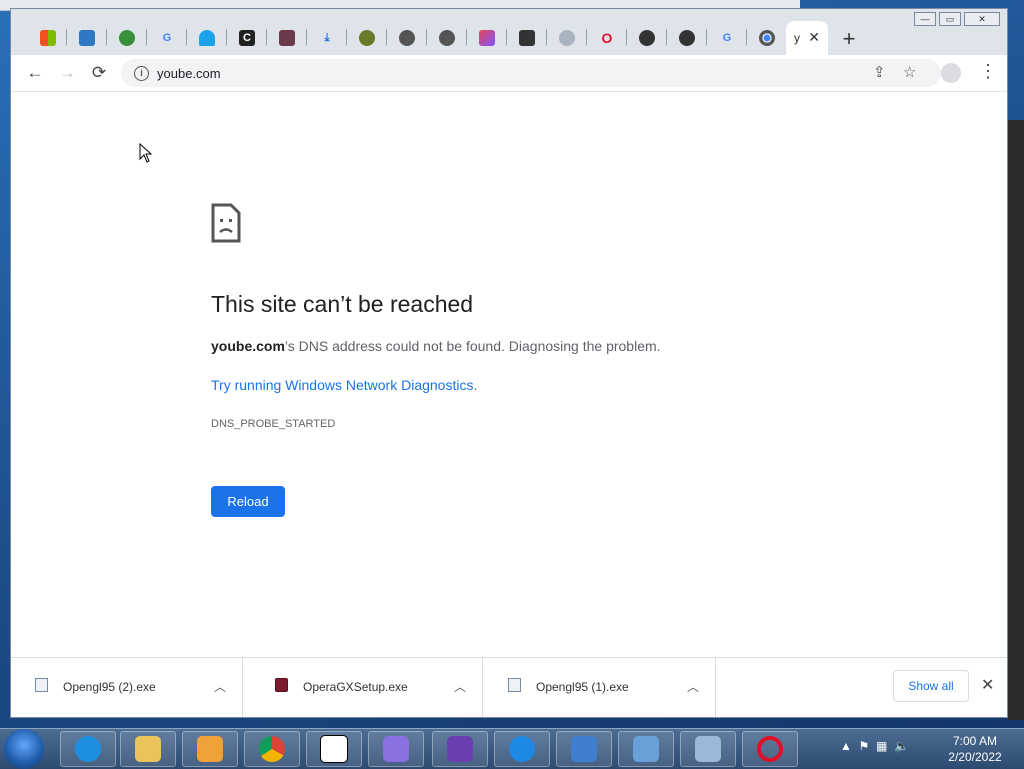 Image resolution: width=1024 pixels, height=769 pixels. Describe the element at coordinates (584, 749) in the screenshot. I see `network-icon` at that location.